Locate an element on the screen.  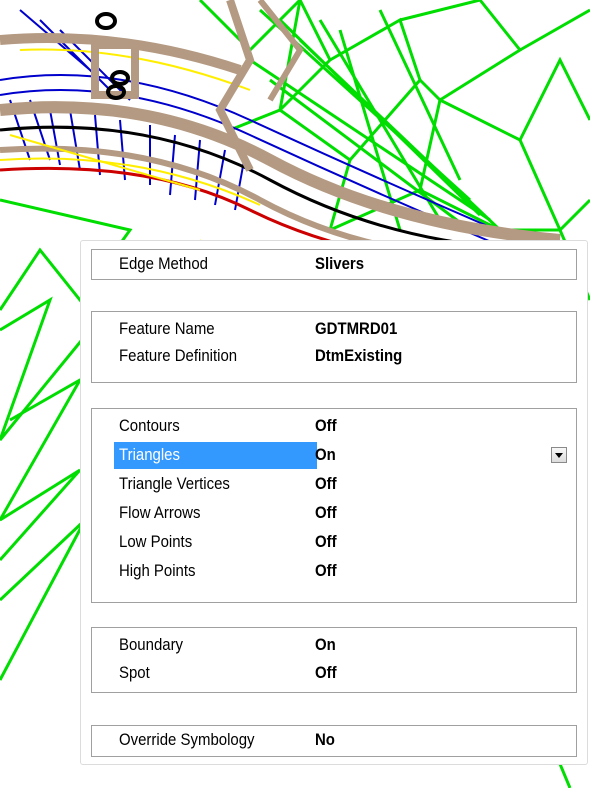
feature-name-row: Feature Name GDTMRD01 is located at coordinates (334, 329).